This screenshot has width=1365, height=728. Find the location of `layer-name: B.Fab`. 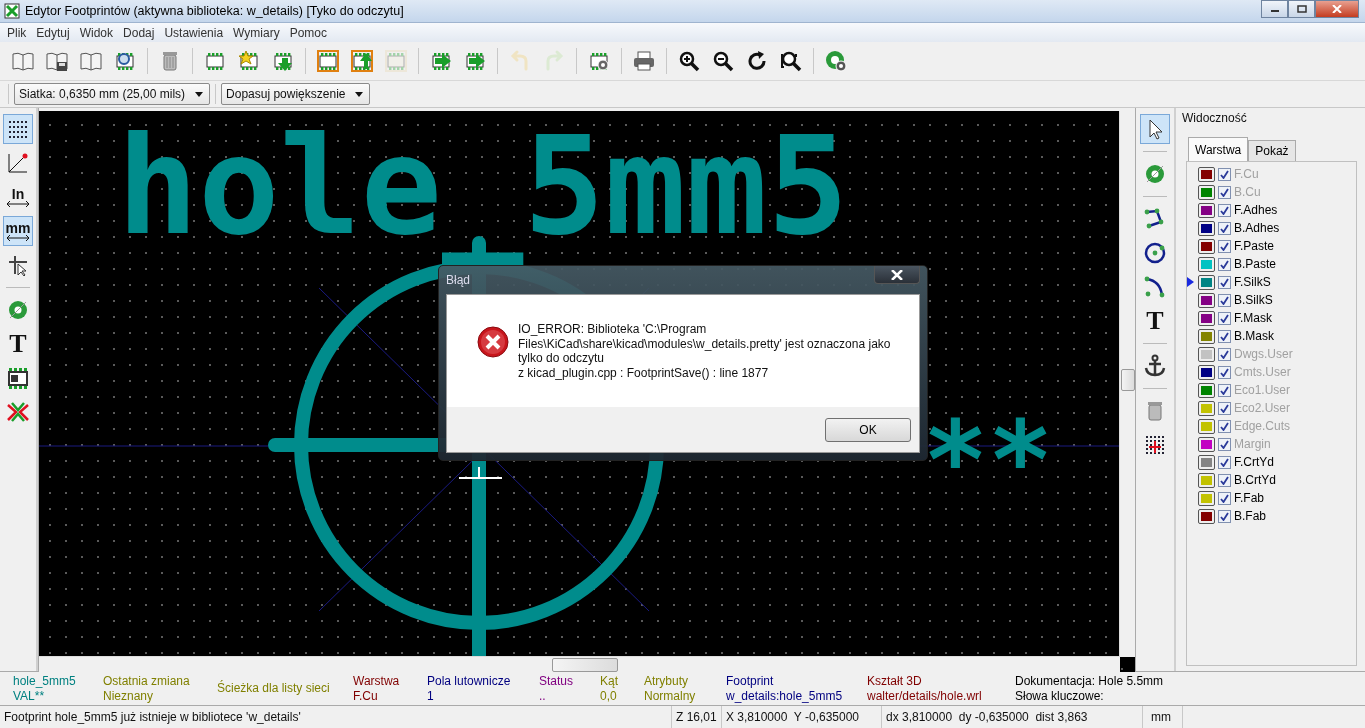

layer-name: B.Fab is located at coordinates (1250, 516).